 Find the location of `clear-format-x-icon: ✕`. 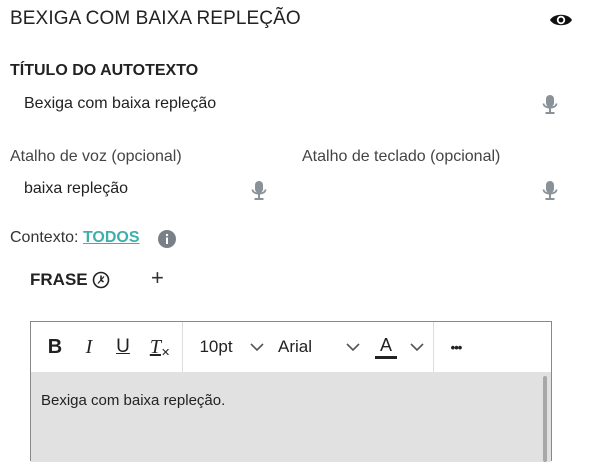

clear-format-x-icon: ✕ is located at coordinates (165, 352).